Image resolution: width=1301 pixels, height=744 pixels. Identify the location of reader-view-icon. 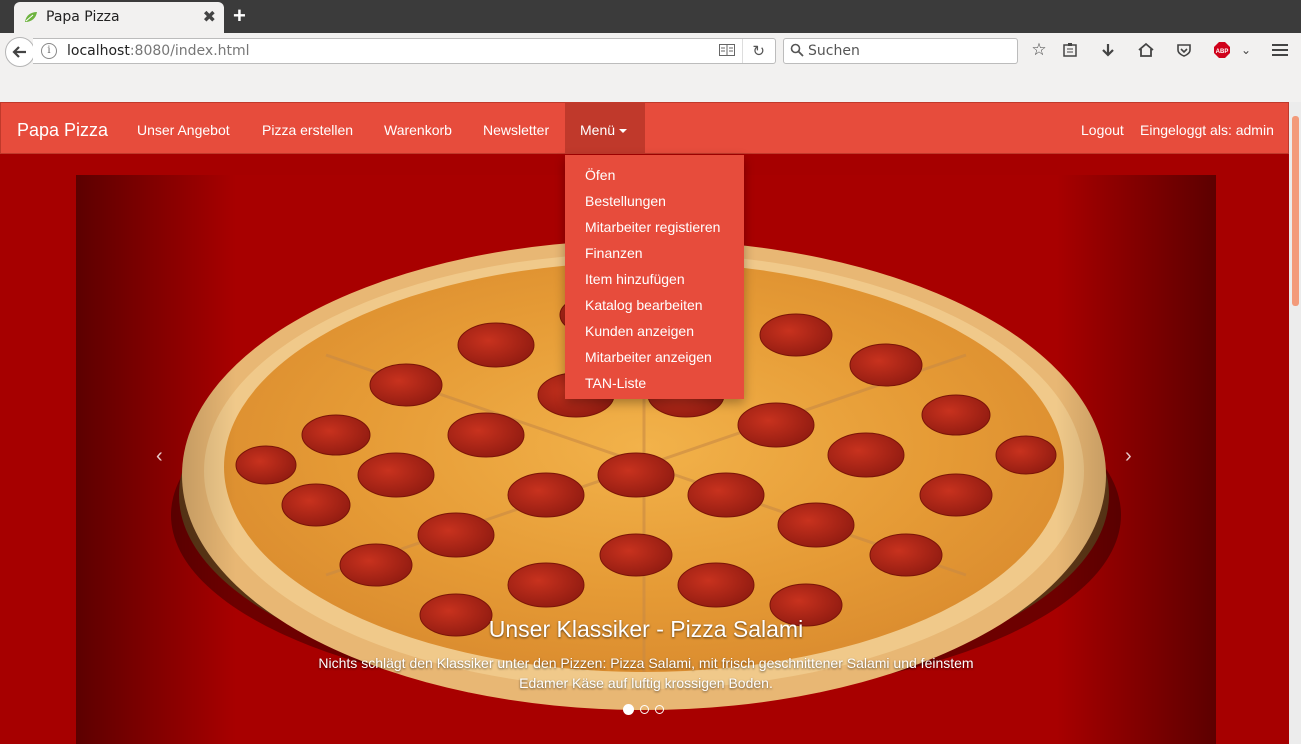
(727, 50).